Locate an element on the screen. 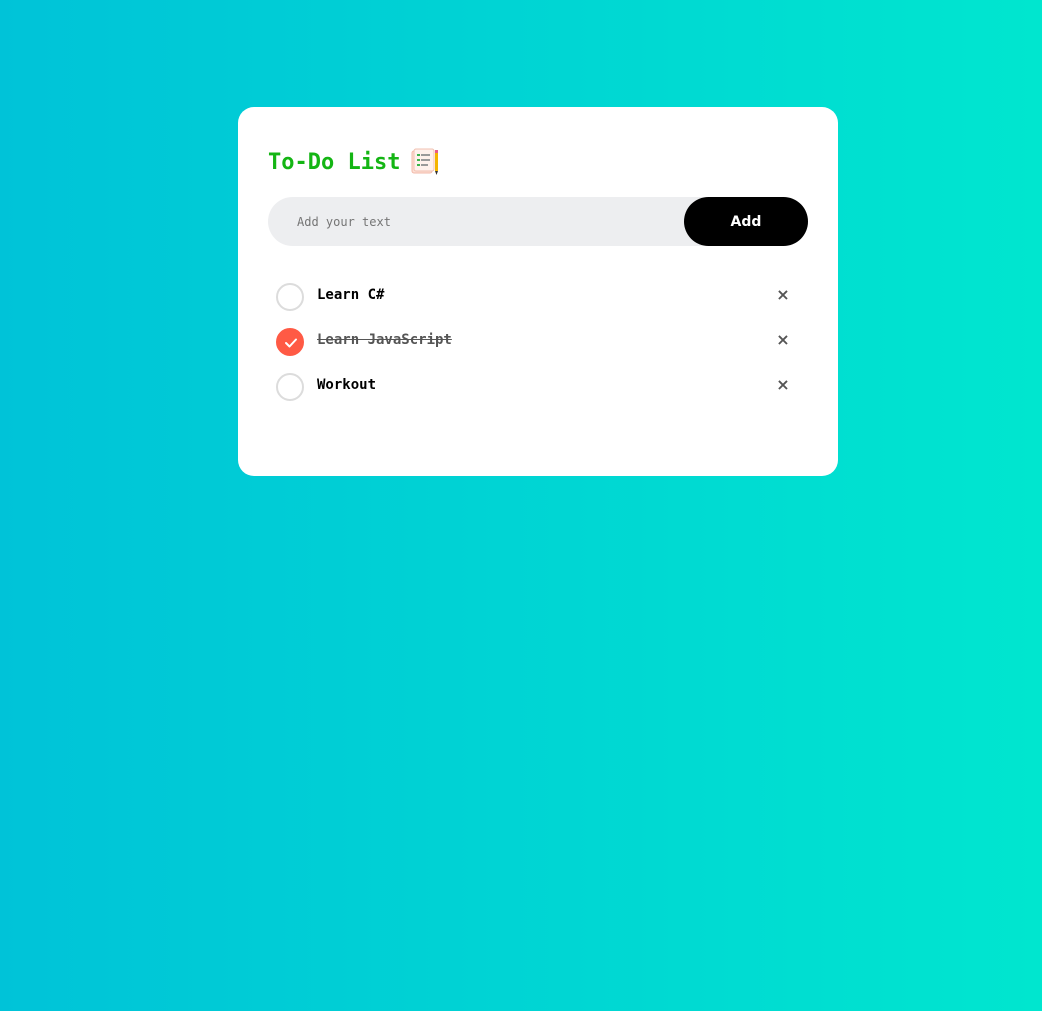 The height and width of the screenshot is (1011, 1042). todo-item-text: Learn JavaScript is located at coordinates (384, 340).